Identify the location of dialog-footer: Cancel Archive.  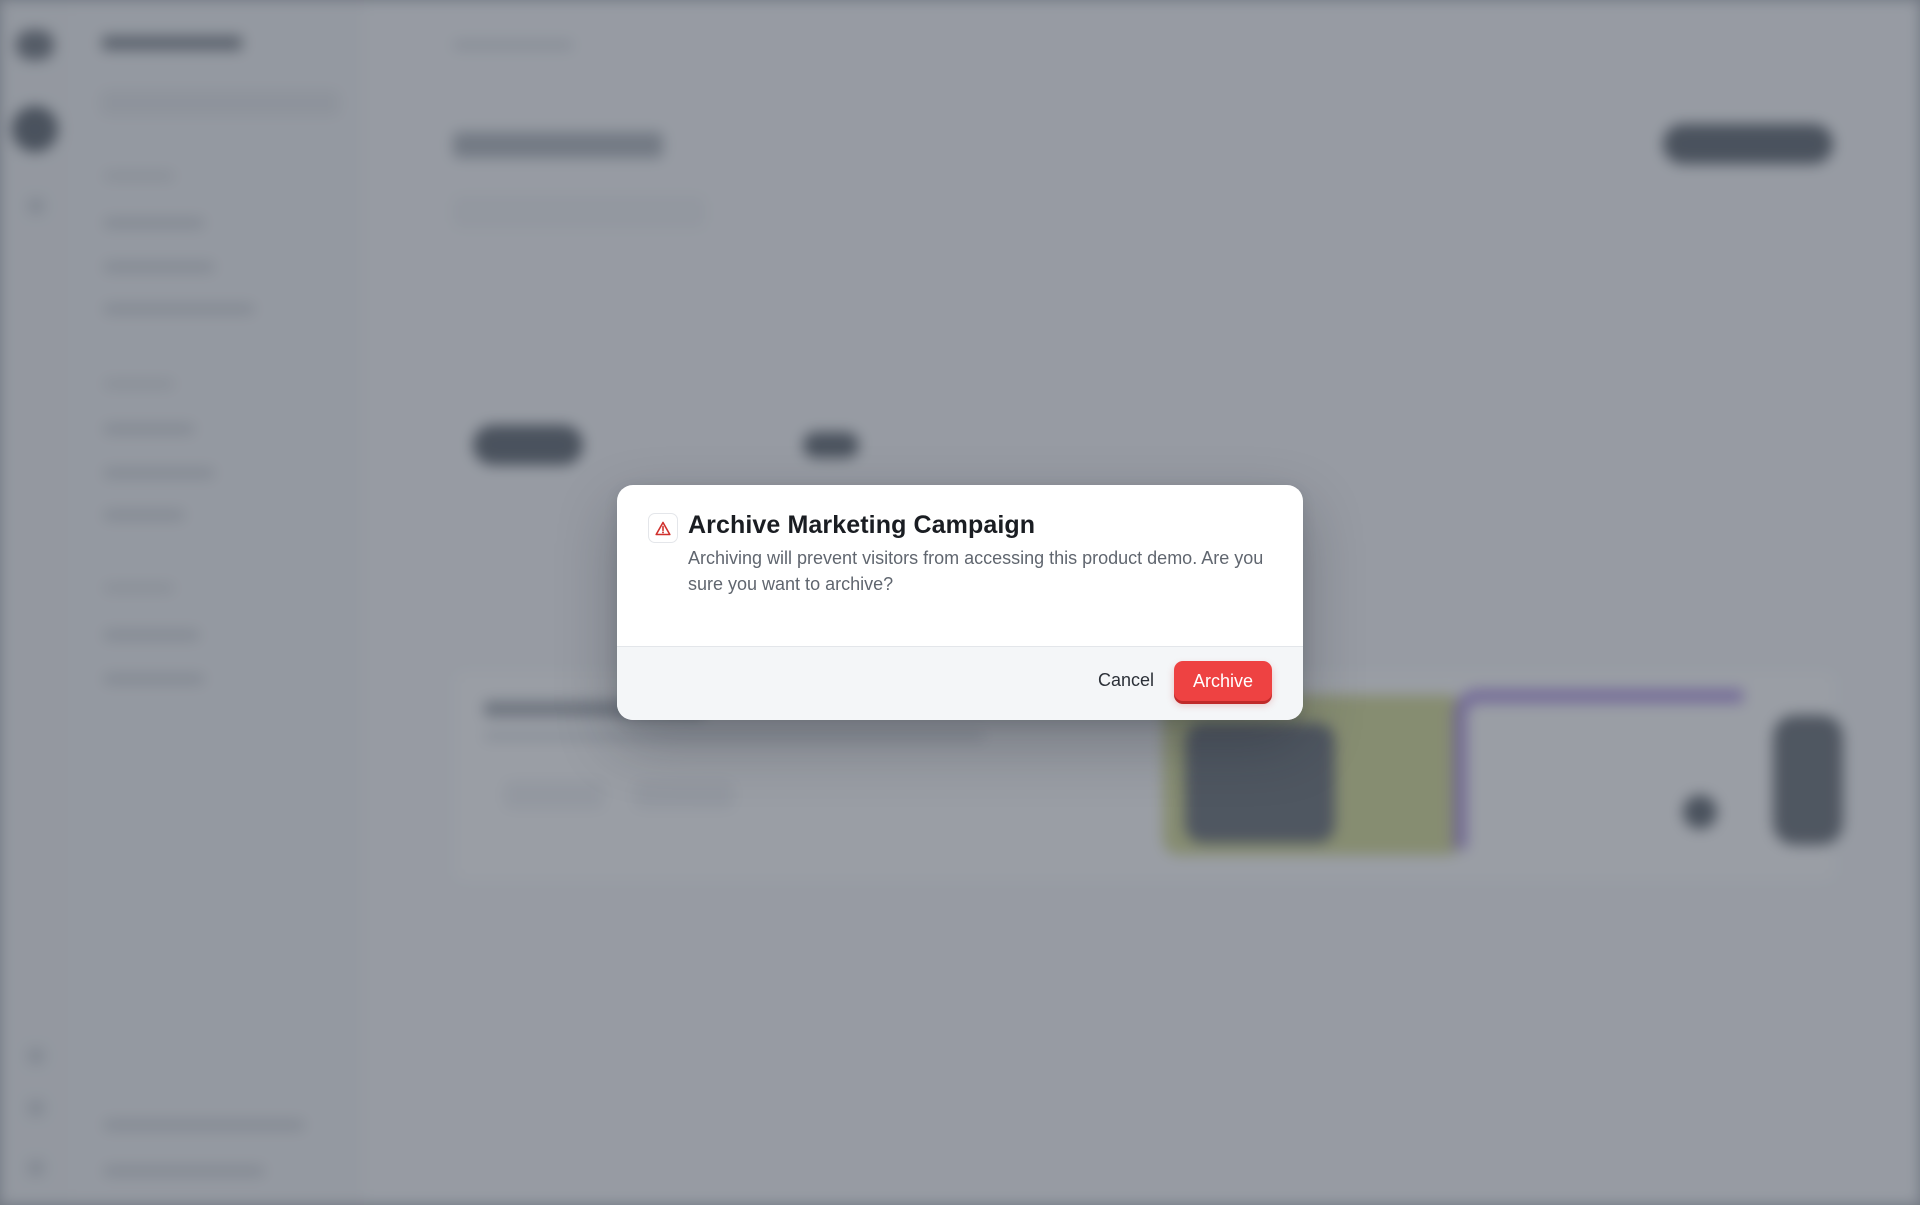
(960, 683).